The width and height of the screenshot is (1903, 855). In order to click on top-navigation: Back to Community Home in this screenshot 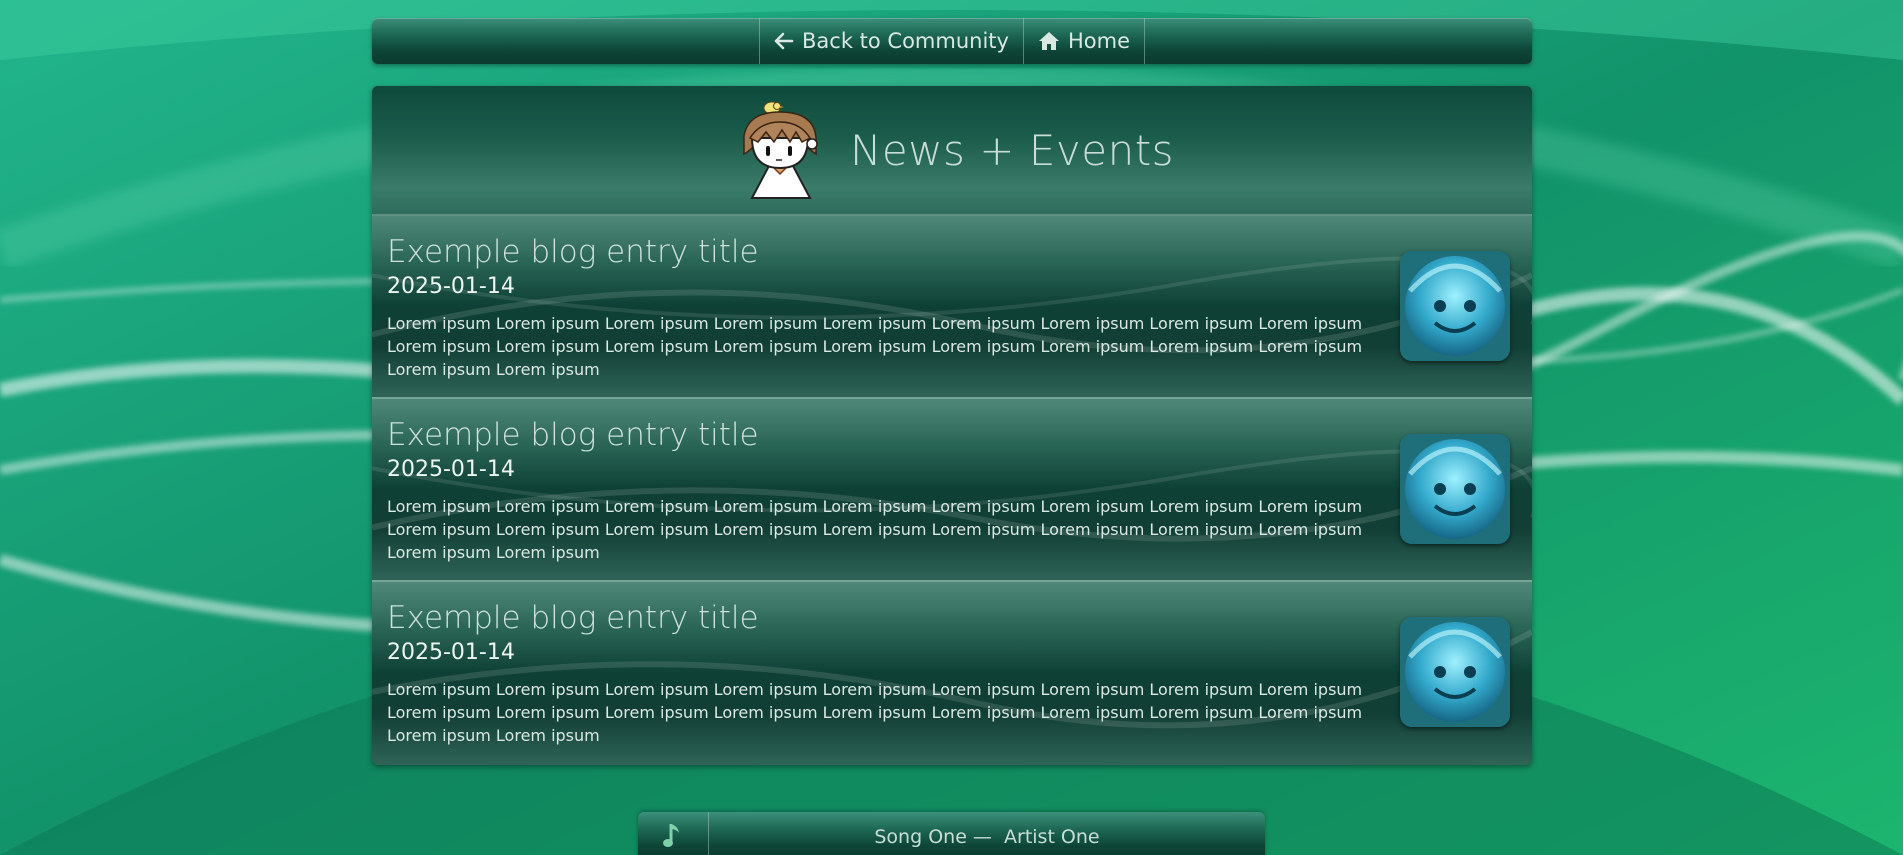, I will do `click(952, 41)`.